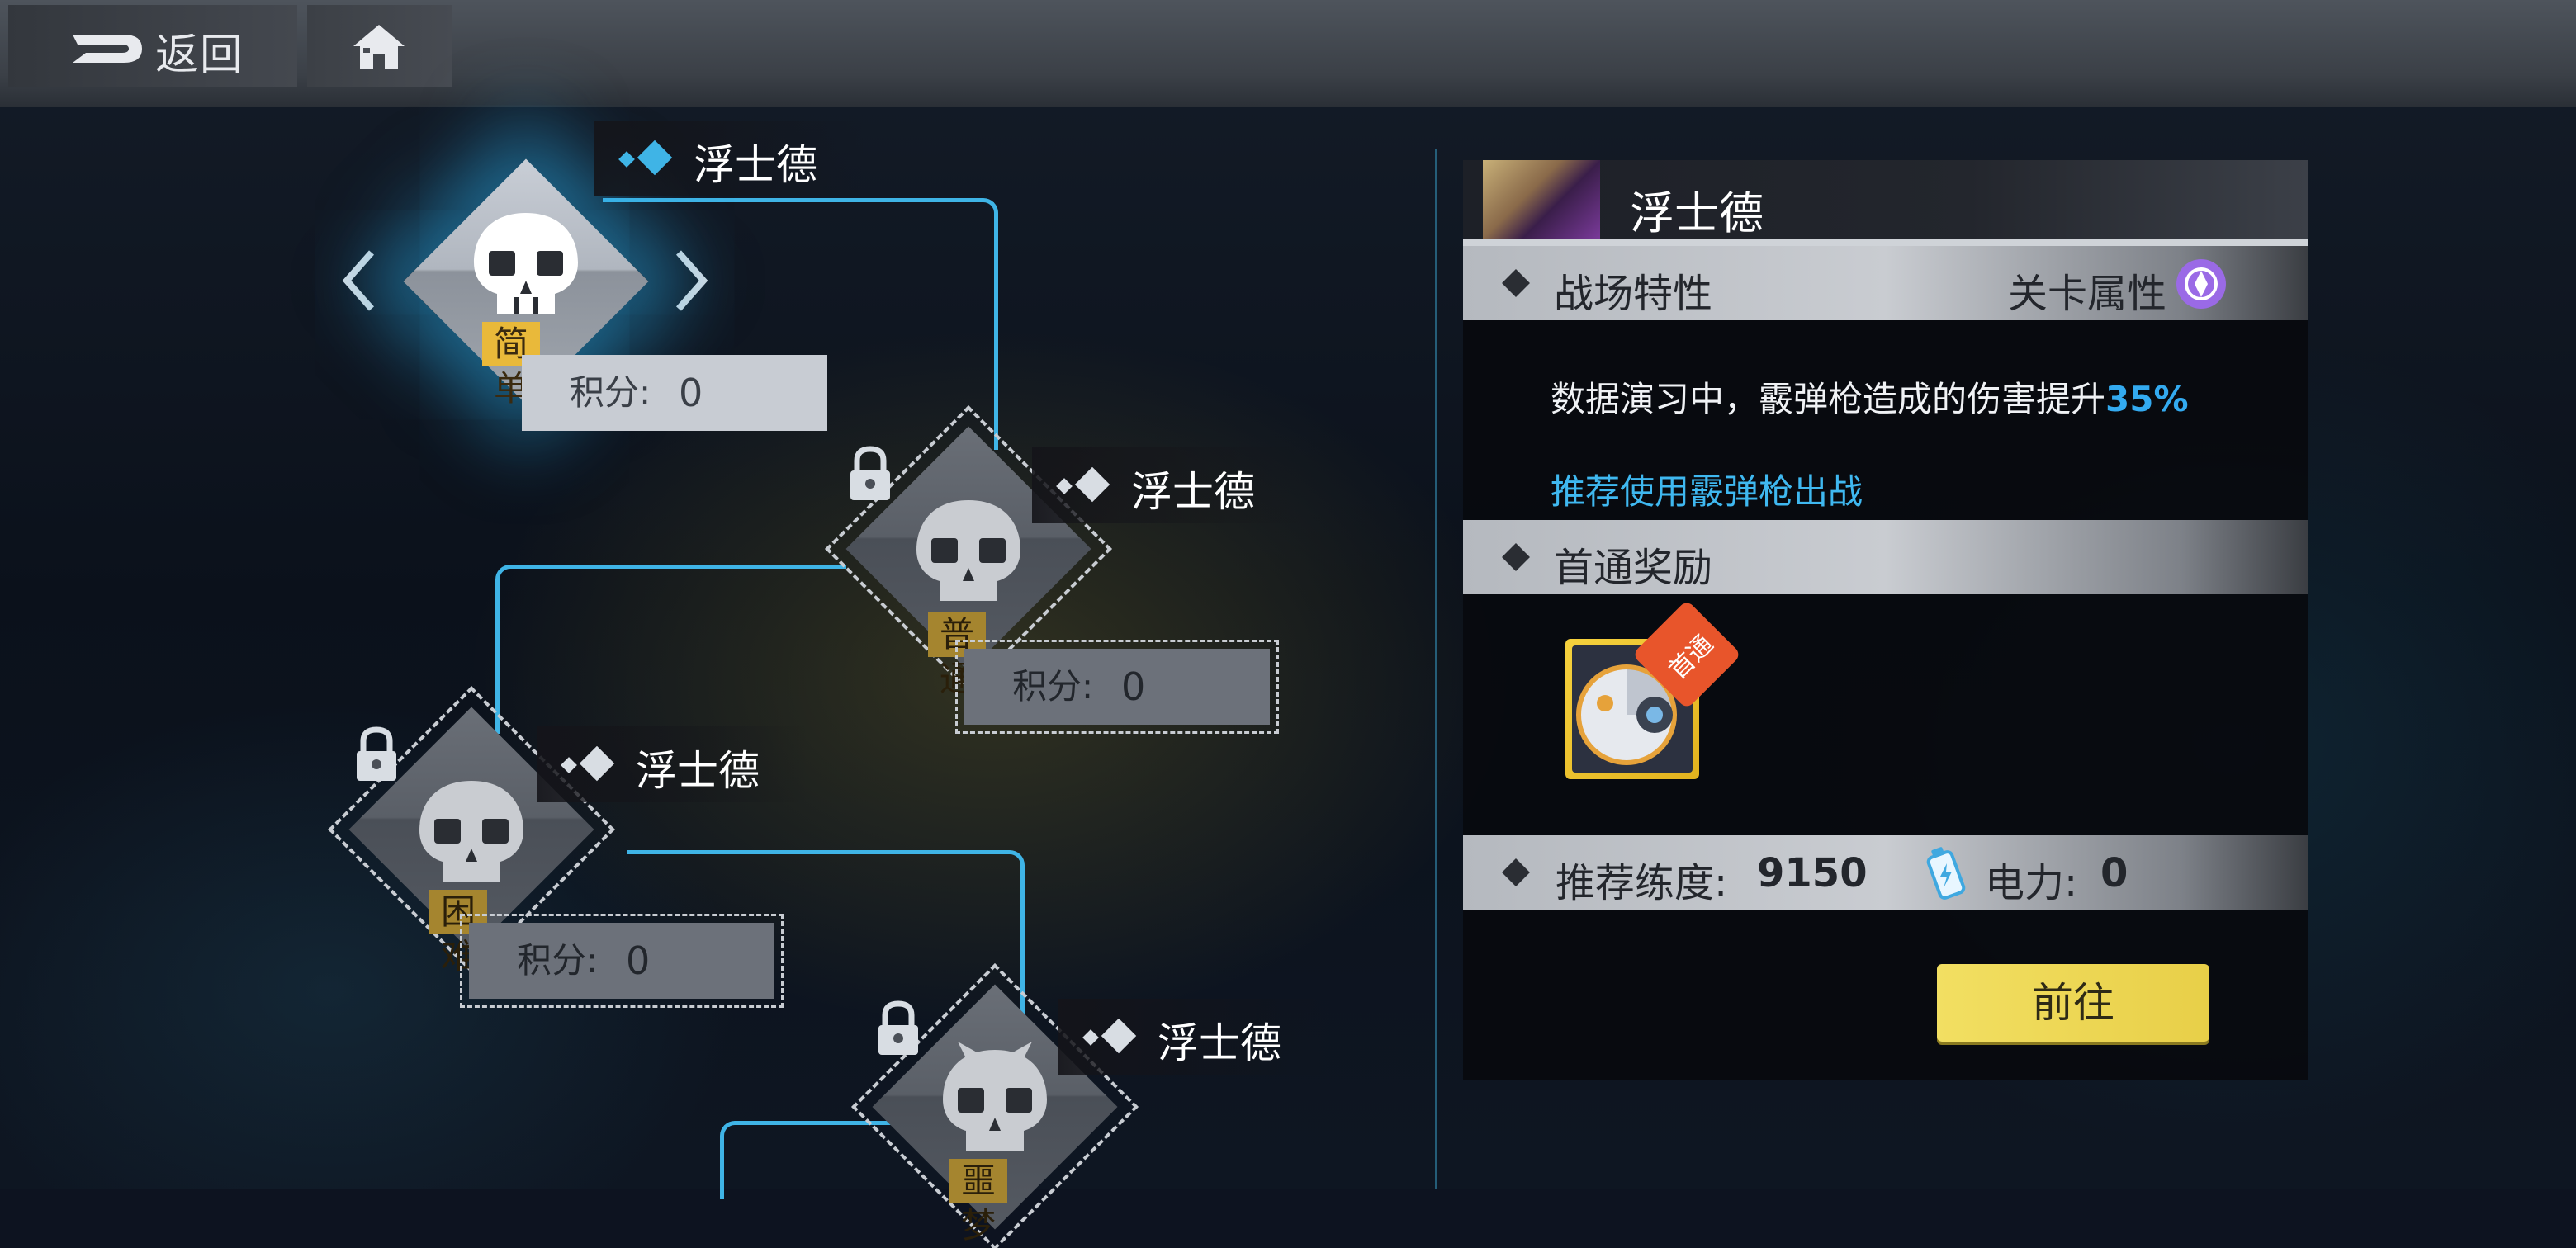 This screenshot has height=1248, width=2576. Describe the element at coordinates (2073, 1003) in the screenshot. I see `go-button: 前往` at that location.